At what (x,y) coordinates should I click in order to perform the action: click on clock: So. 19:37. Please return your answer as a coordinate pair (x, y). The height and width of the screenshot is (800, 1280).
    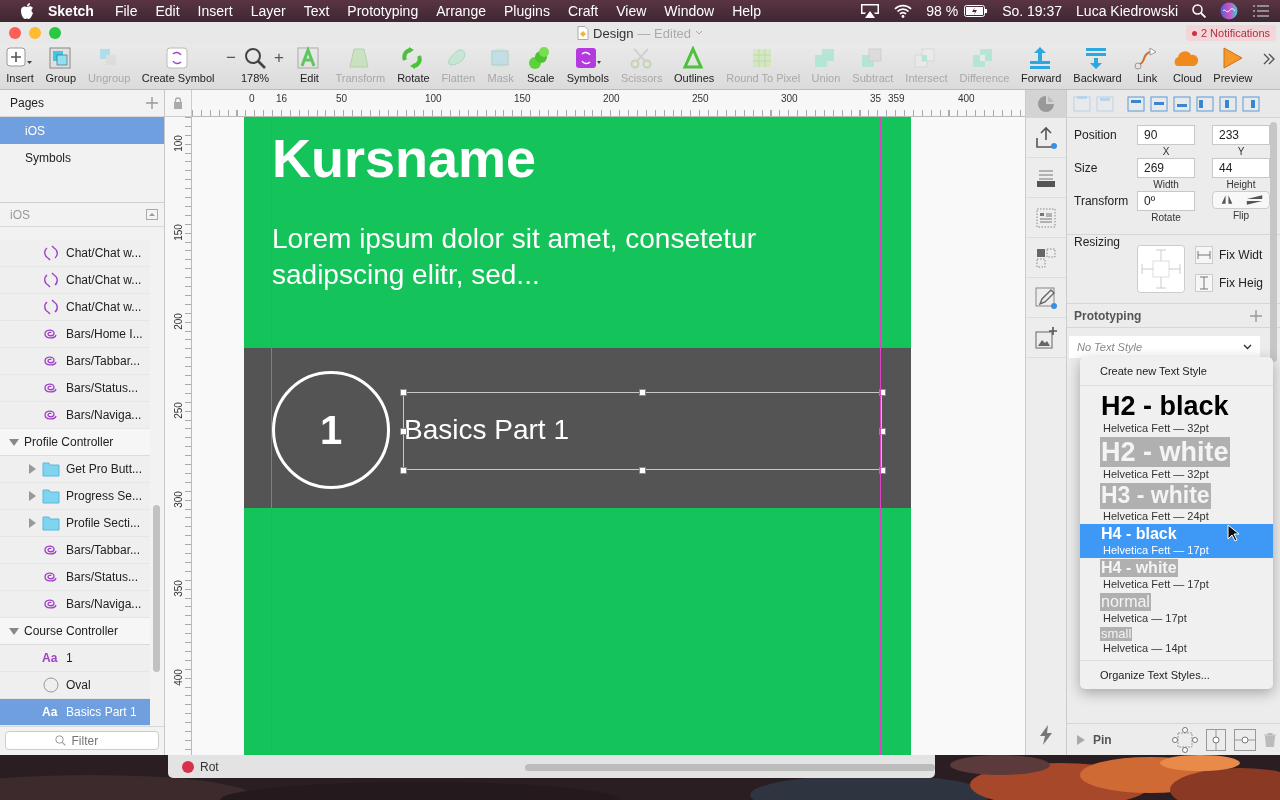
    Looking at the image, I should click on (1032, 11).